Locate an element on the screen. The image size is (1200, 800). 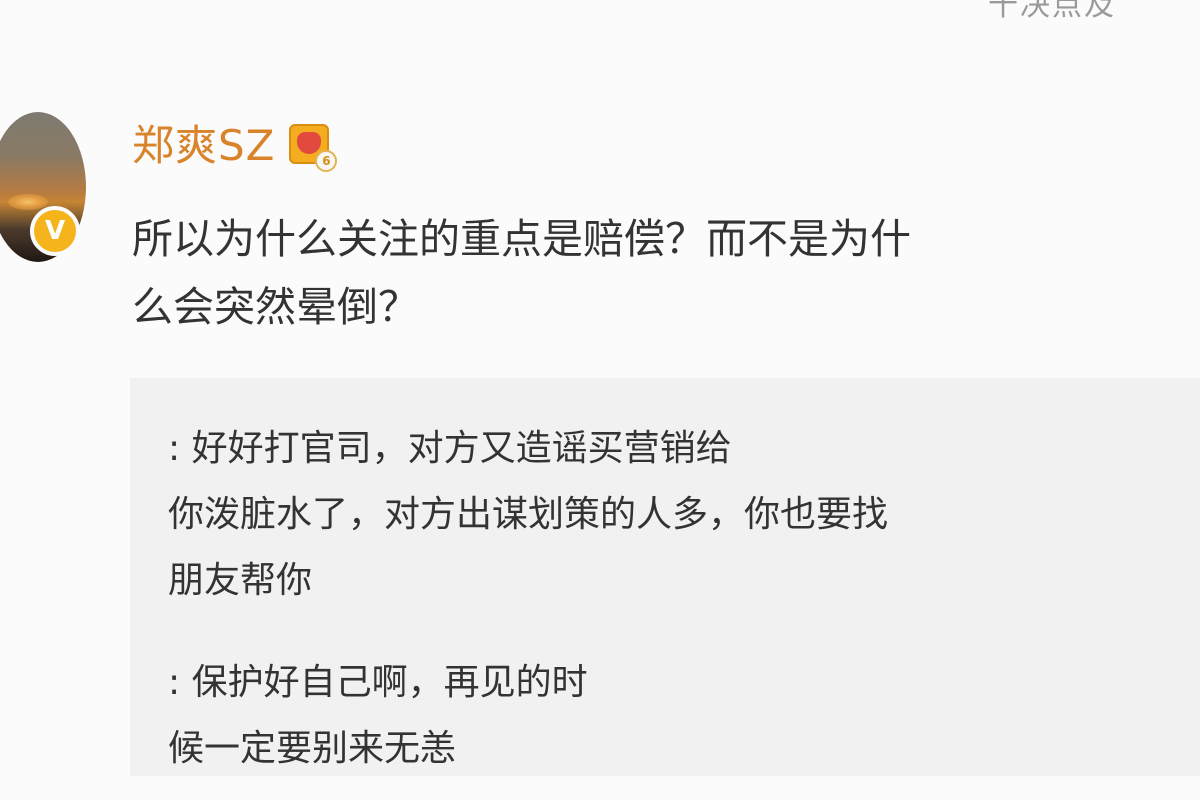
quote-item-2: : 保护好自己啊，再见的时 候一定要别来无恙 is located at coordinates (378, 715).